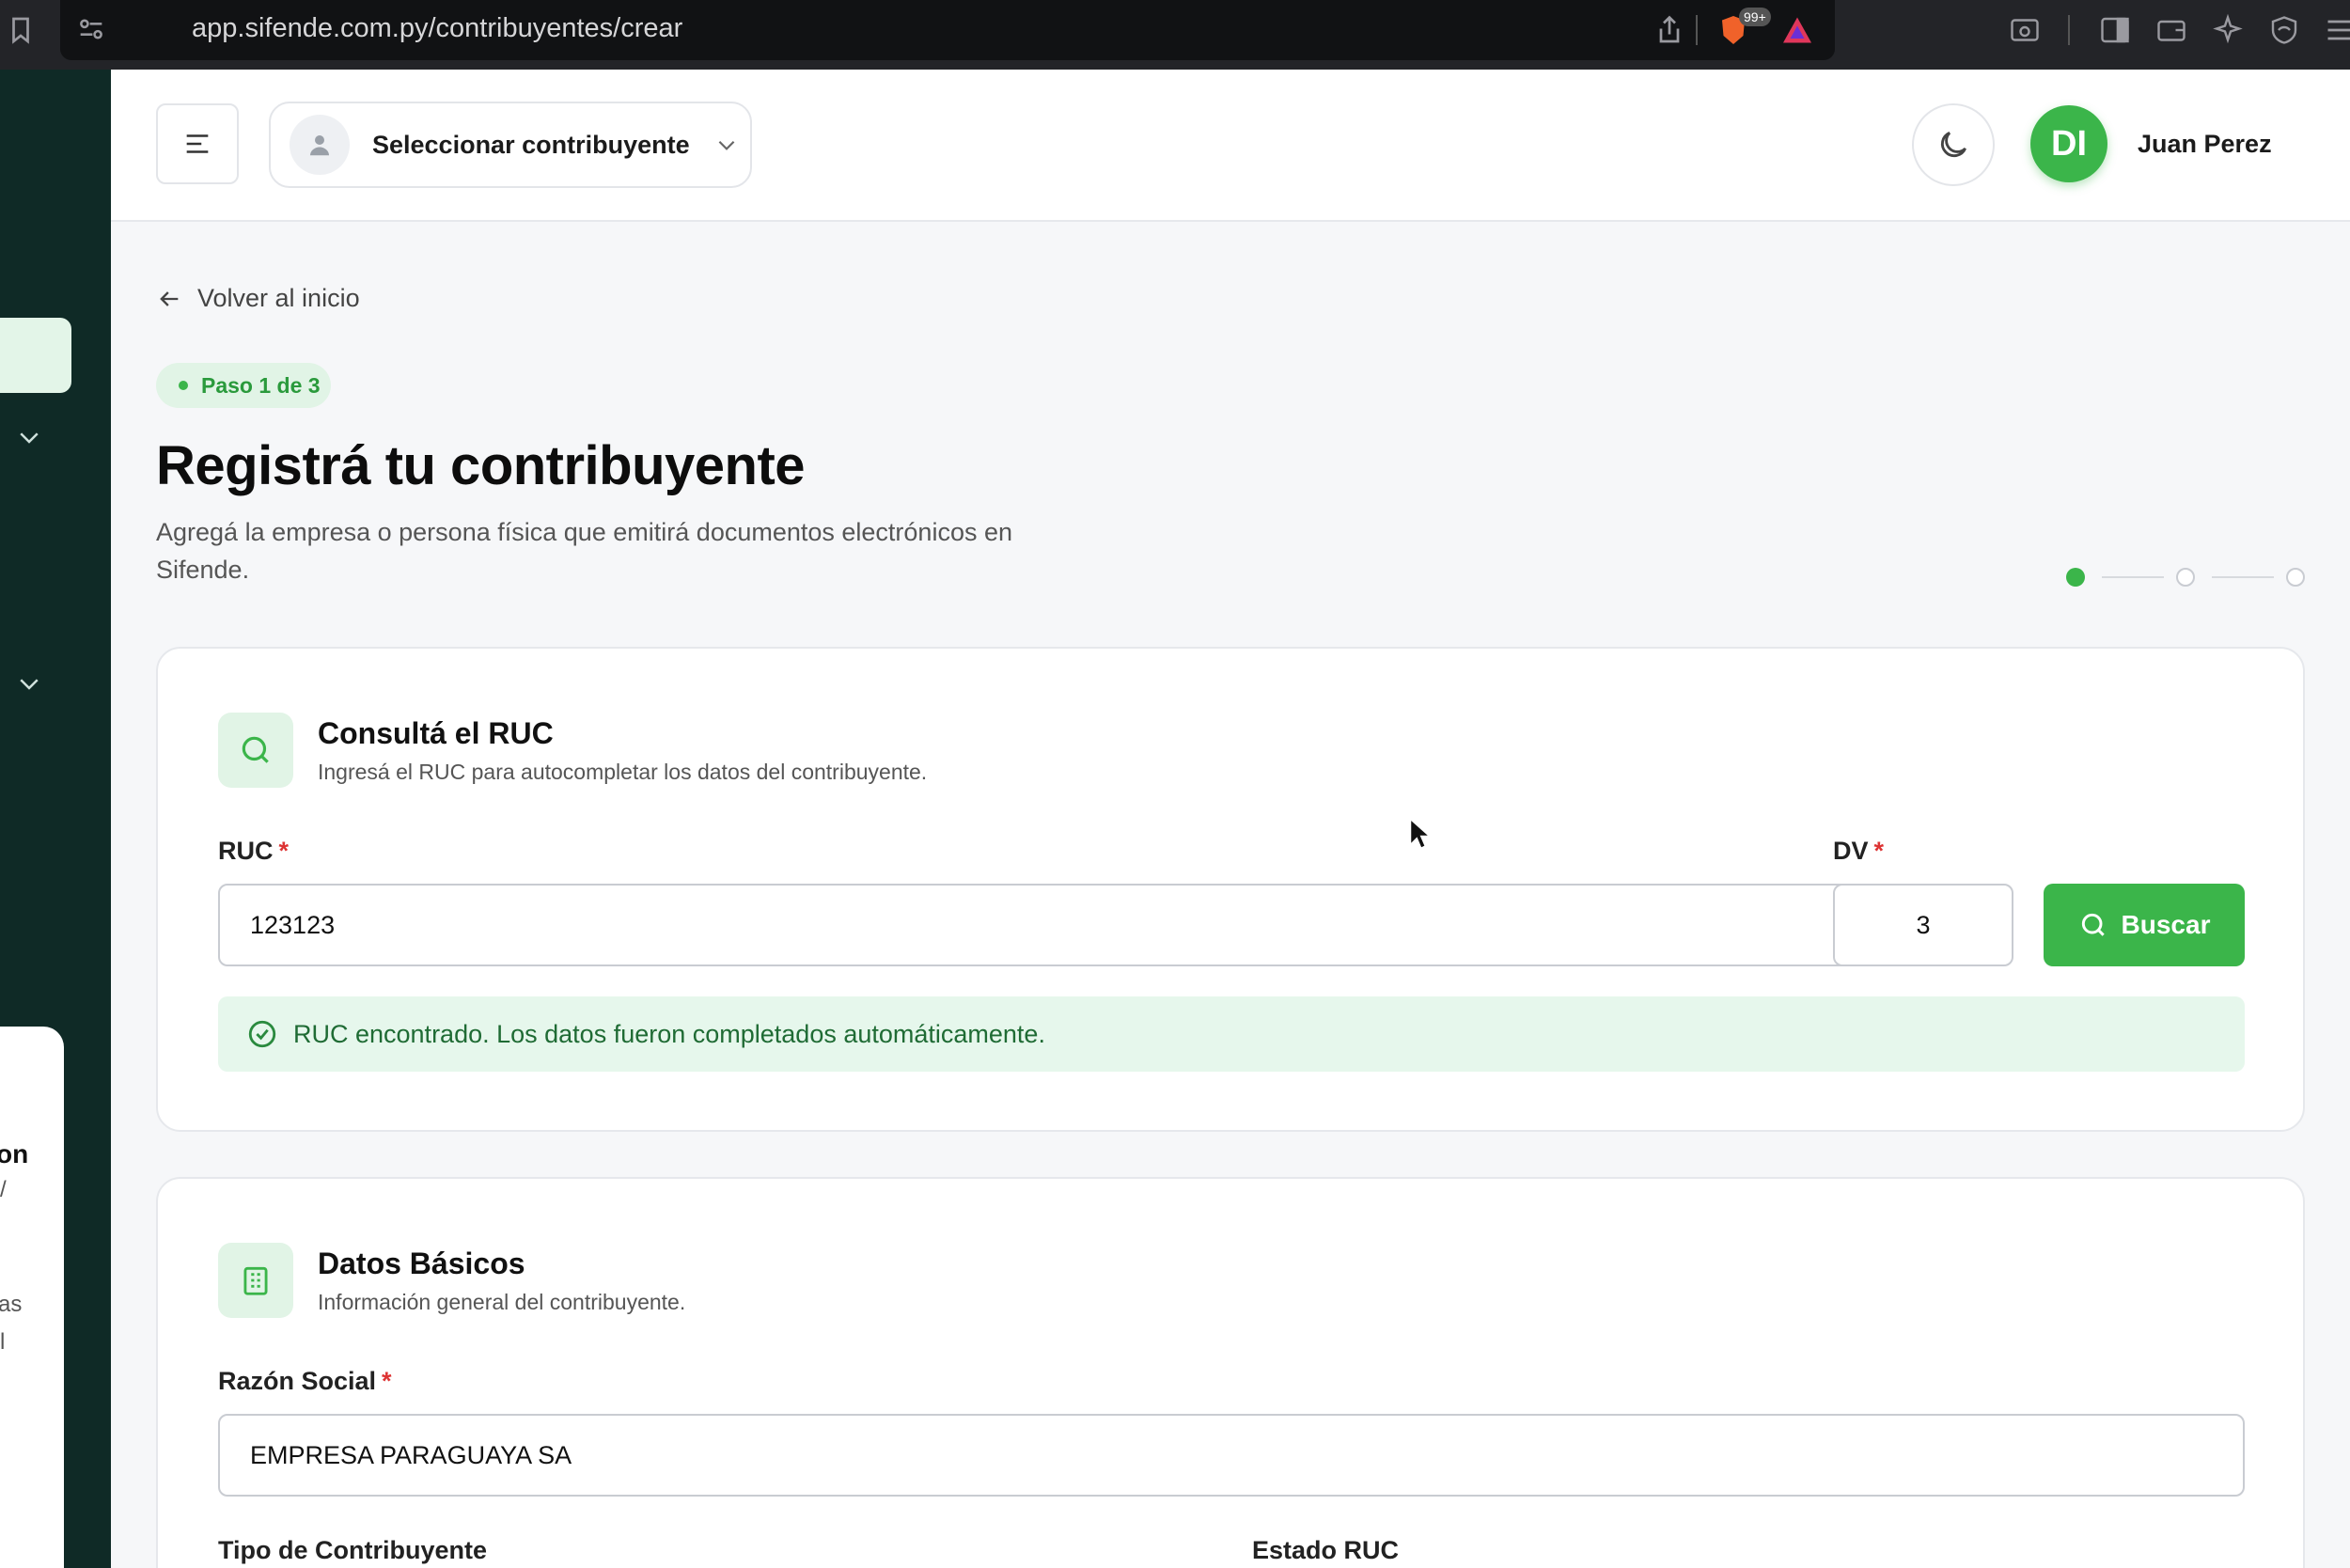  I want to click on stepper-dot-active, so click(2075, 577).